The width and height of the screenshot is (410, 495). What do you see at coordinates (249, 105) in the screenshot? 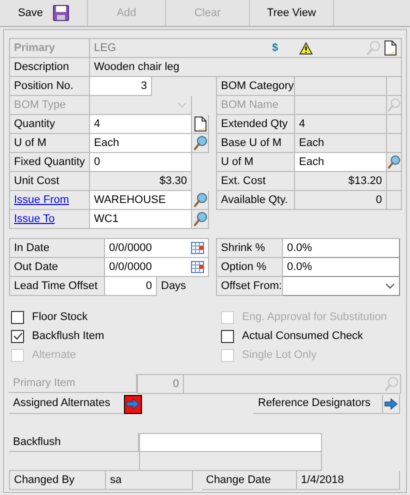
I see `field-label: BOM Name` at bounding box center [249, 105].